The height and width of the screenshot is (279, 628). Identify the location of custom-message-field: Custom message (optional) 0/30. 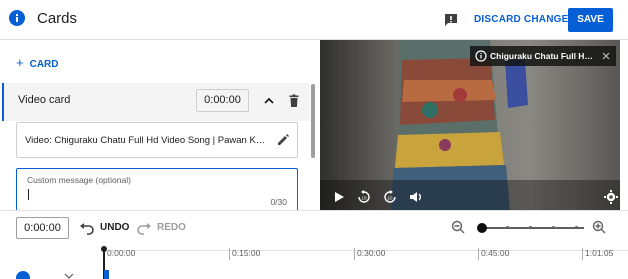
(157, 189).